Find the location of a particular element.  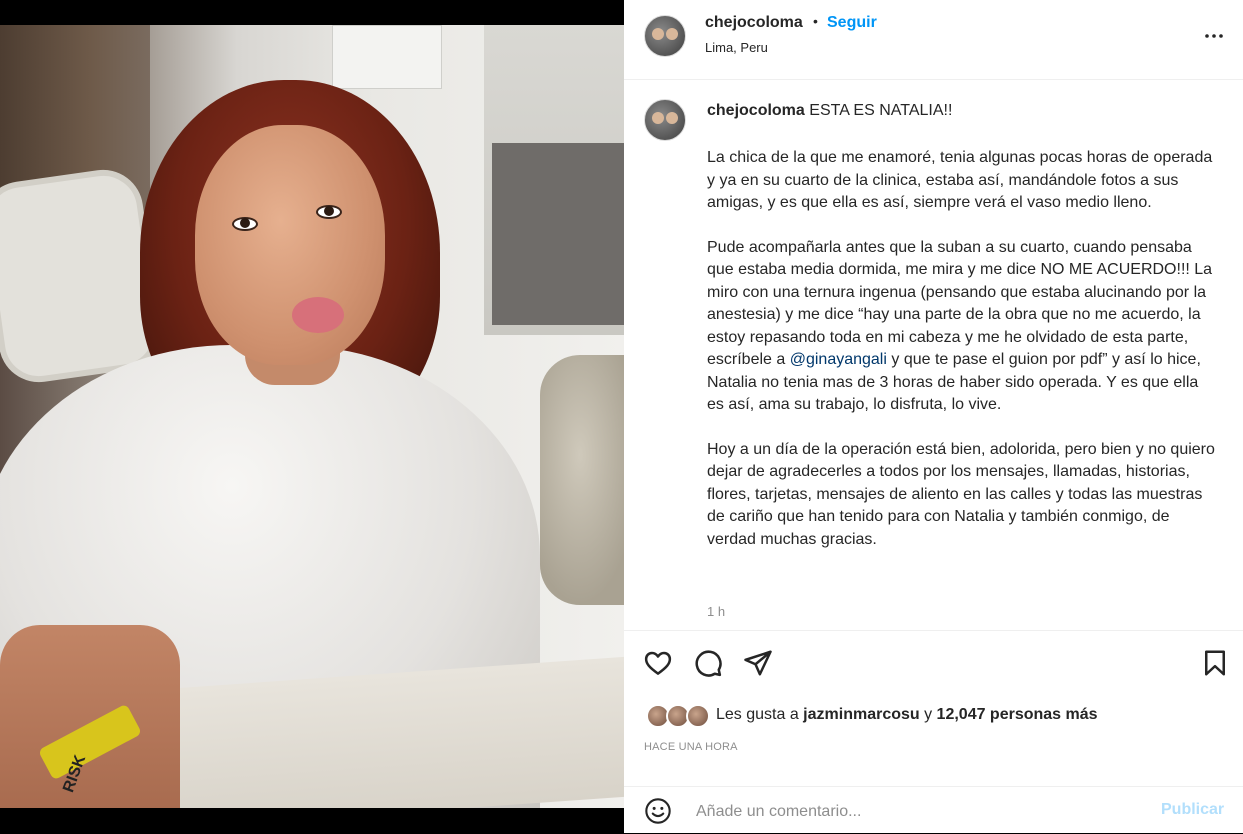

face is located at coordinates (290, 245).